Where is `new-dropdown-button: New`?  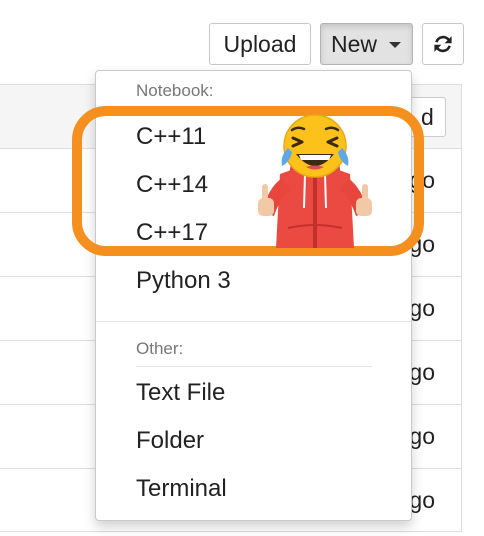
new-dropdown-button: New is located at coordinates (366, 44).